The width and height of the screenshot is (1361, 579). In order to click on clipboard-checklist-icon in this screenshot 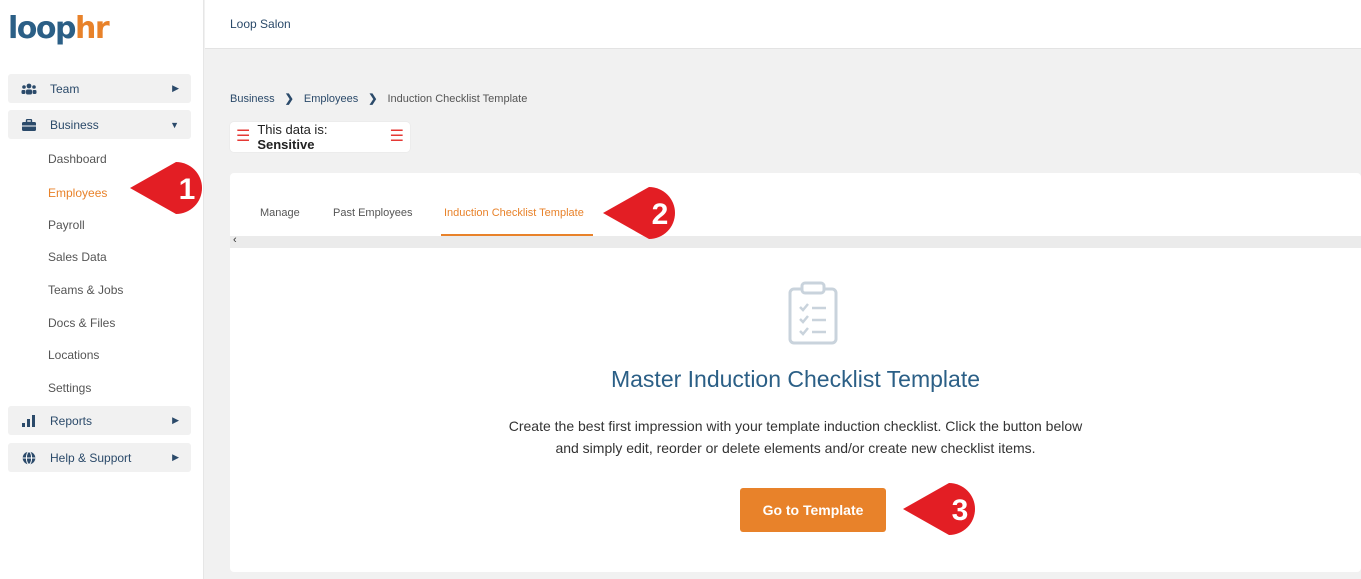, I will do `click(813, 315)`.